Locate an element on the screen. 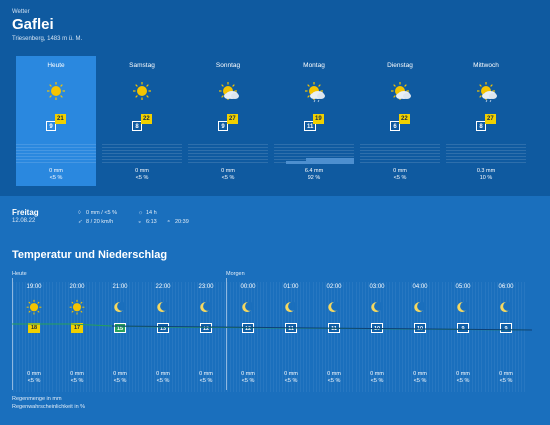  day-name: Montag is located at coordinates (314, 65).